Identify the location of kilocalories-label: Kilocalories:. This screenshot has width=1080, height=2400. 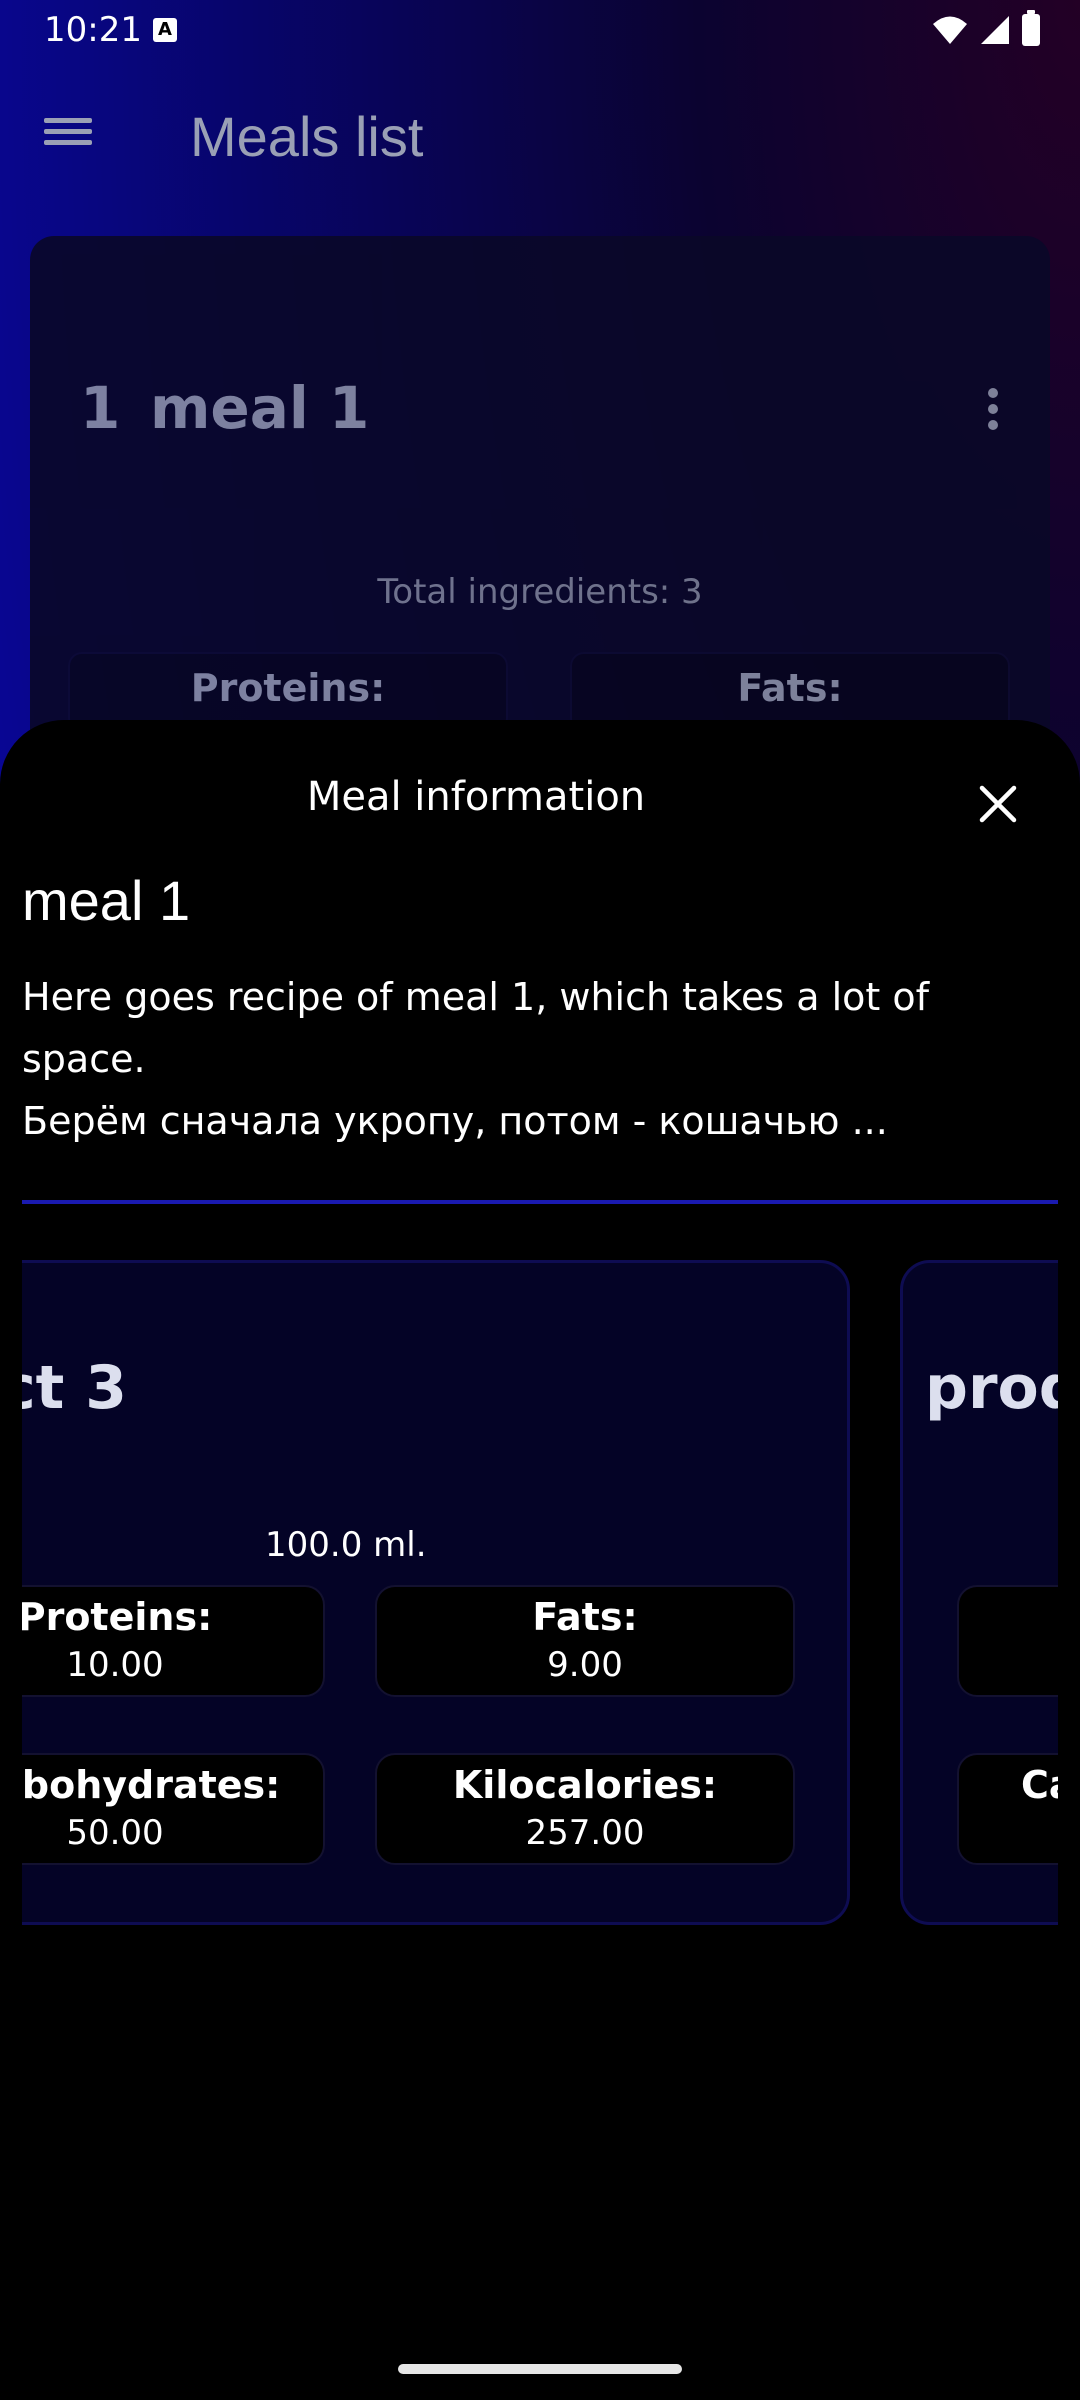
(585, 1785).